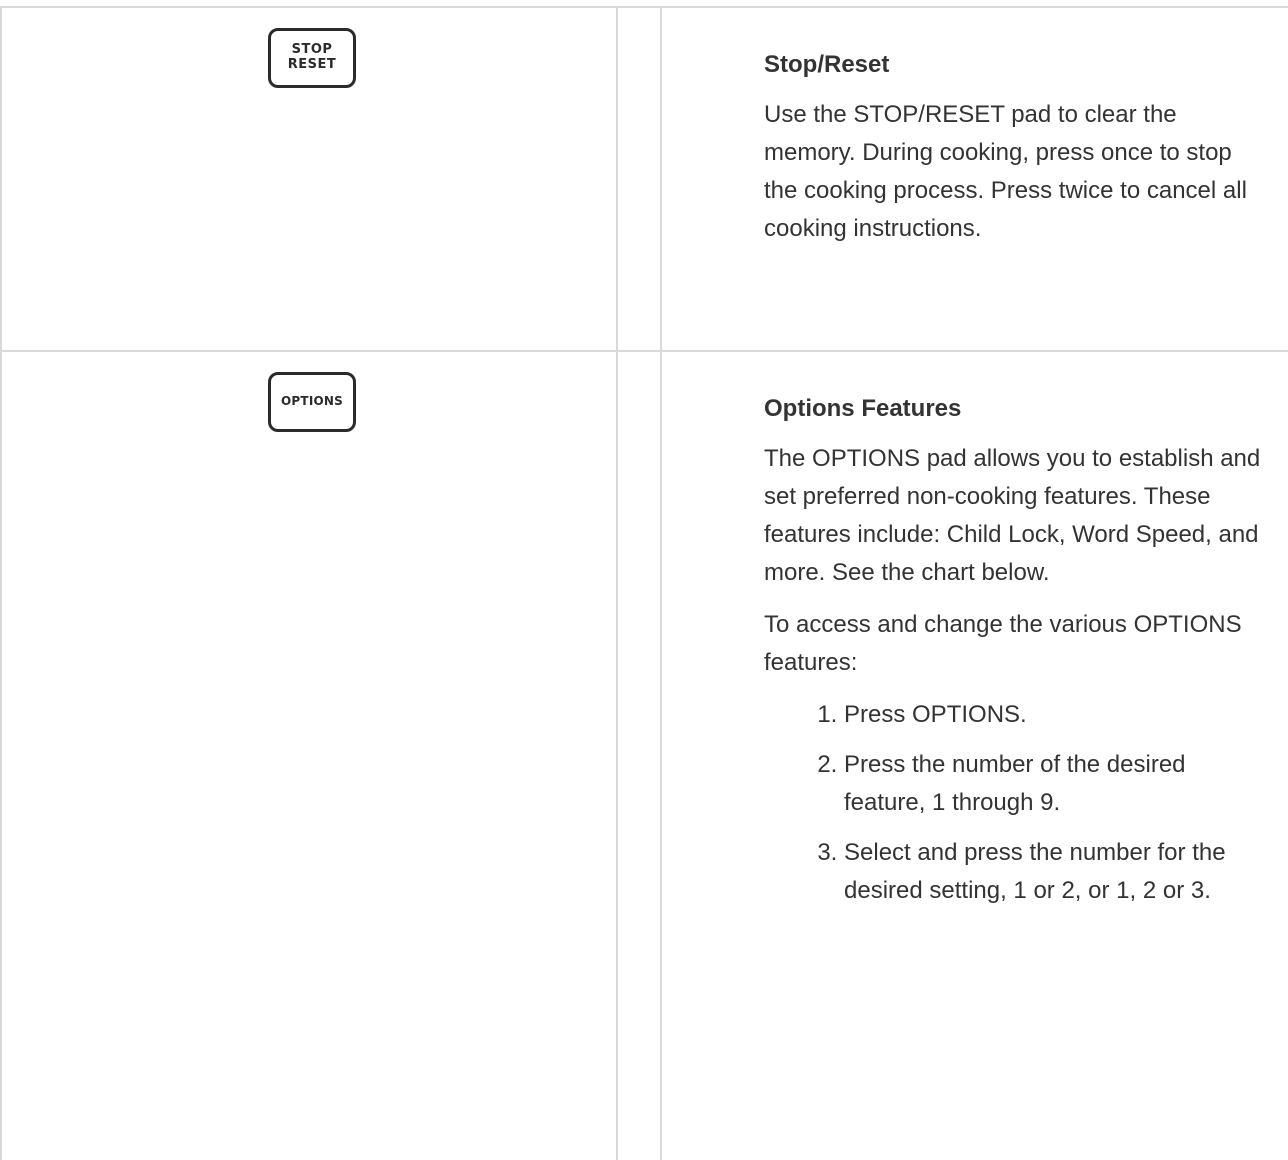 Image resolution: width=1288 pixels, height=1160 pixels. Describe the element at coordinates (863, 408) in the screenshot. I see `section-title: Options Features` at that location.